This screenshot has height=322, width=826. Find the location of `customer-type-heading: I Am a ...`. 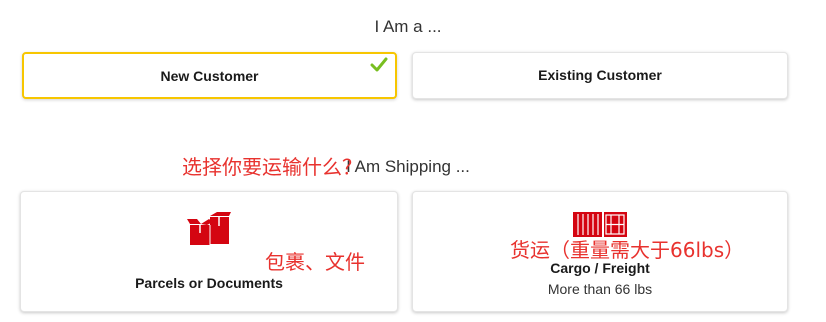

customer-type-heading: I Am a ... is located at coordinates (408, 26).